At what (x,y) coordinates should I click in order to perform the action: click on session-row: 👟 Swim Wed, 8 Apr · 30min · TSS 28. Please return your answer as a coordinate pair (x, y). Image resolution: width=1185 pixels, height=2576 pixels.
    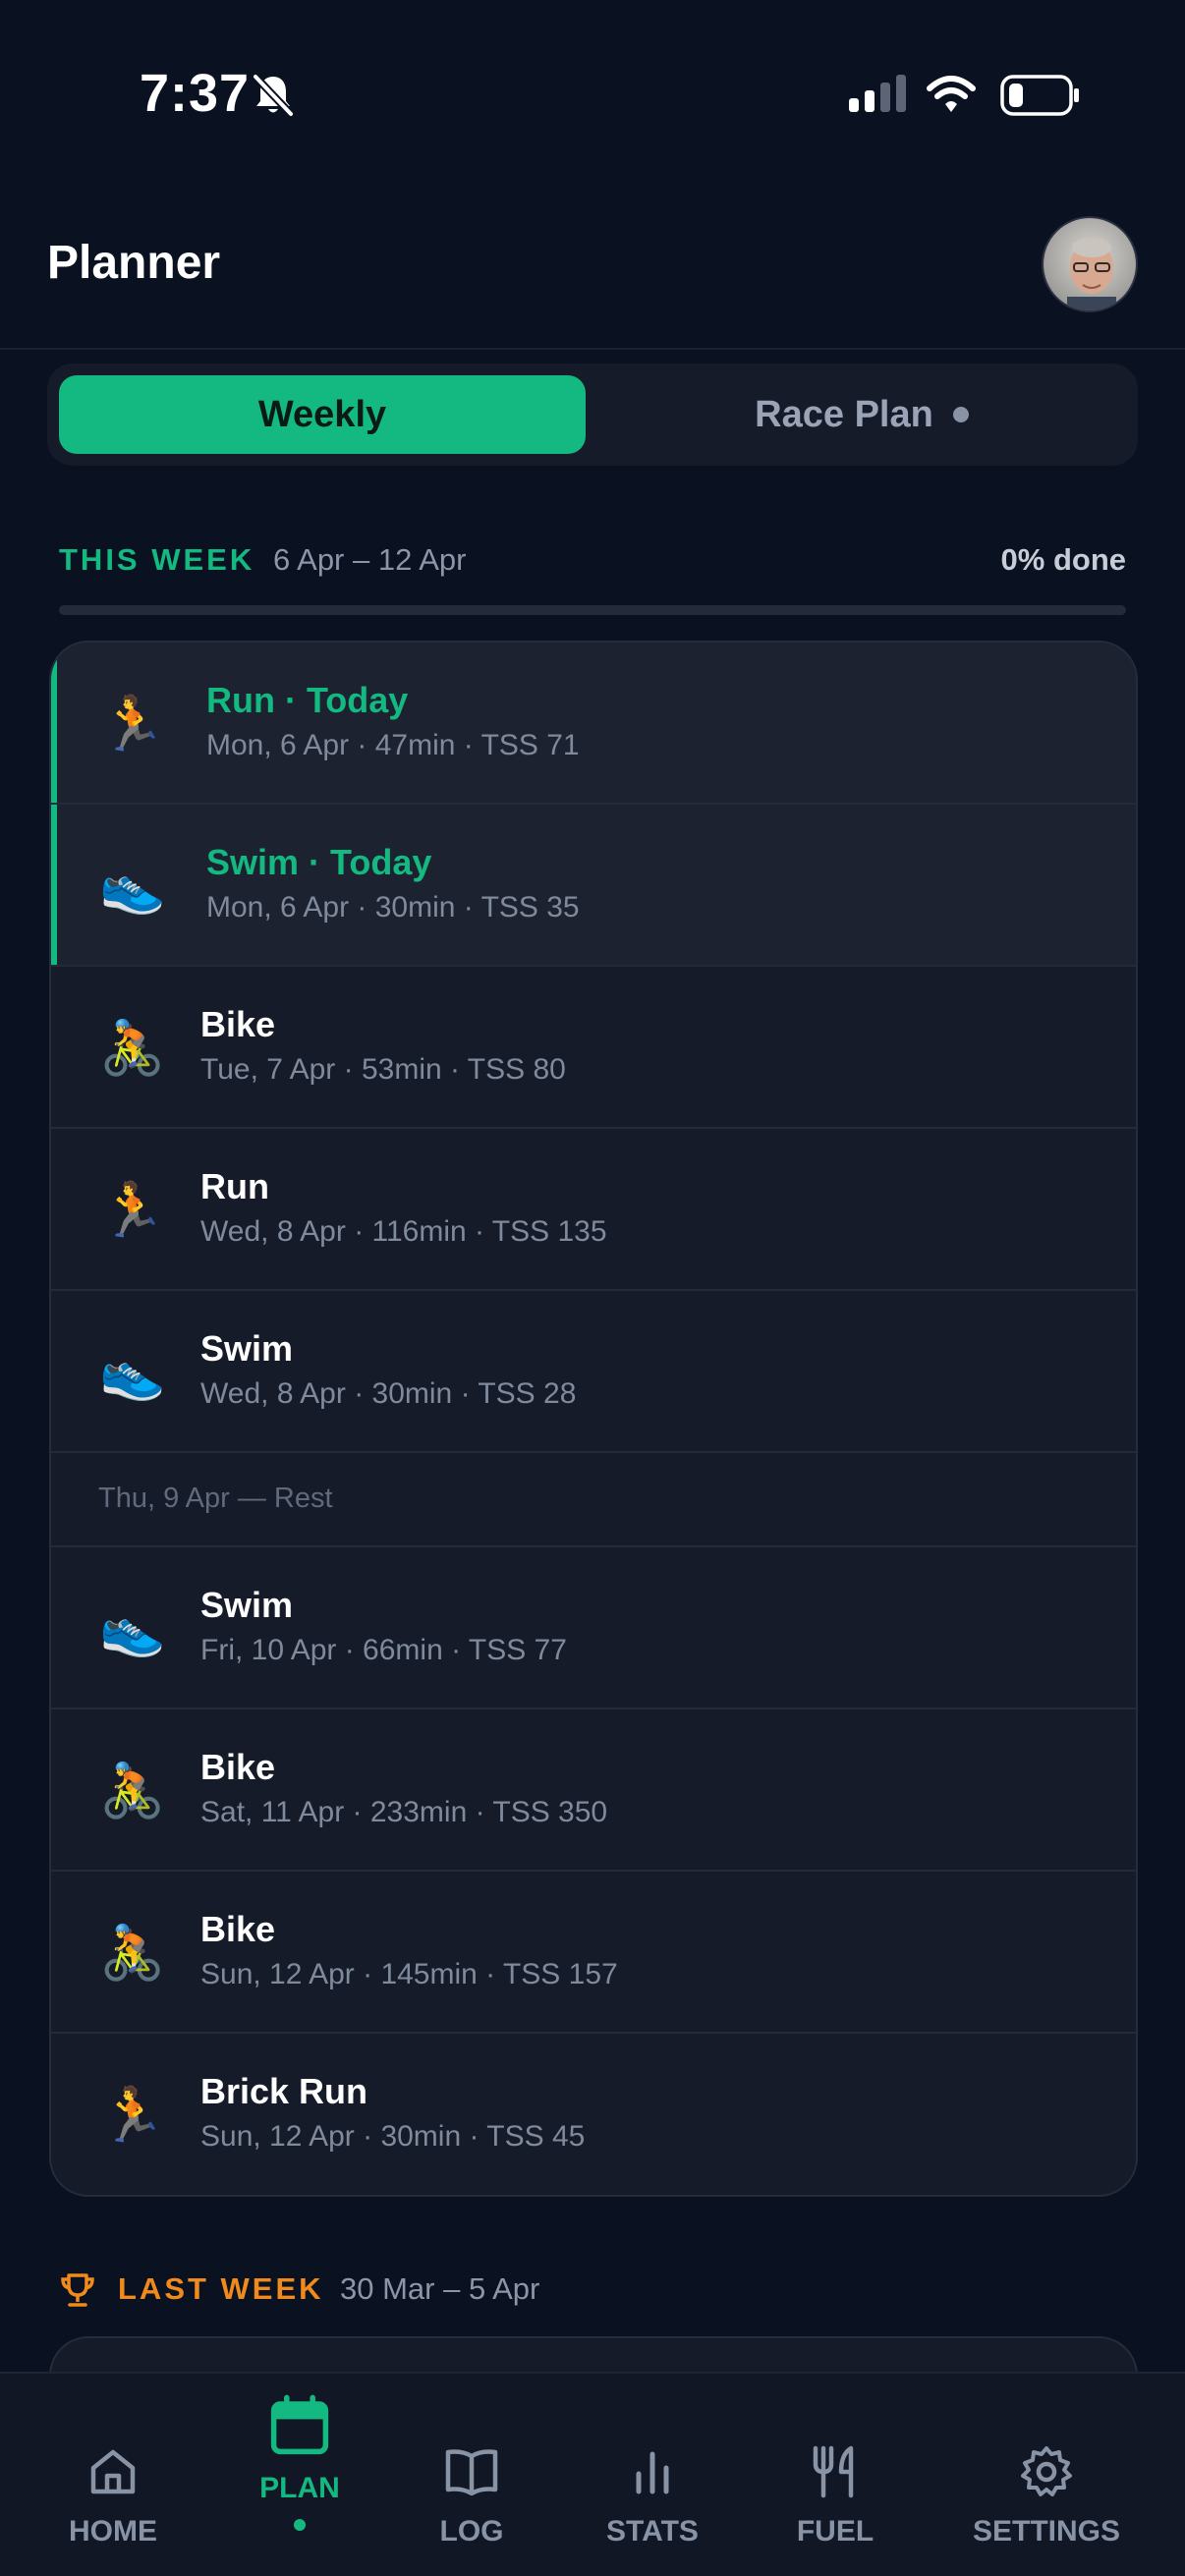
    Looking at the image, I should click on (594, 1372).